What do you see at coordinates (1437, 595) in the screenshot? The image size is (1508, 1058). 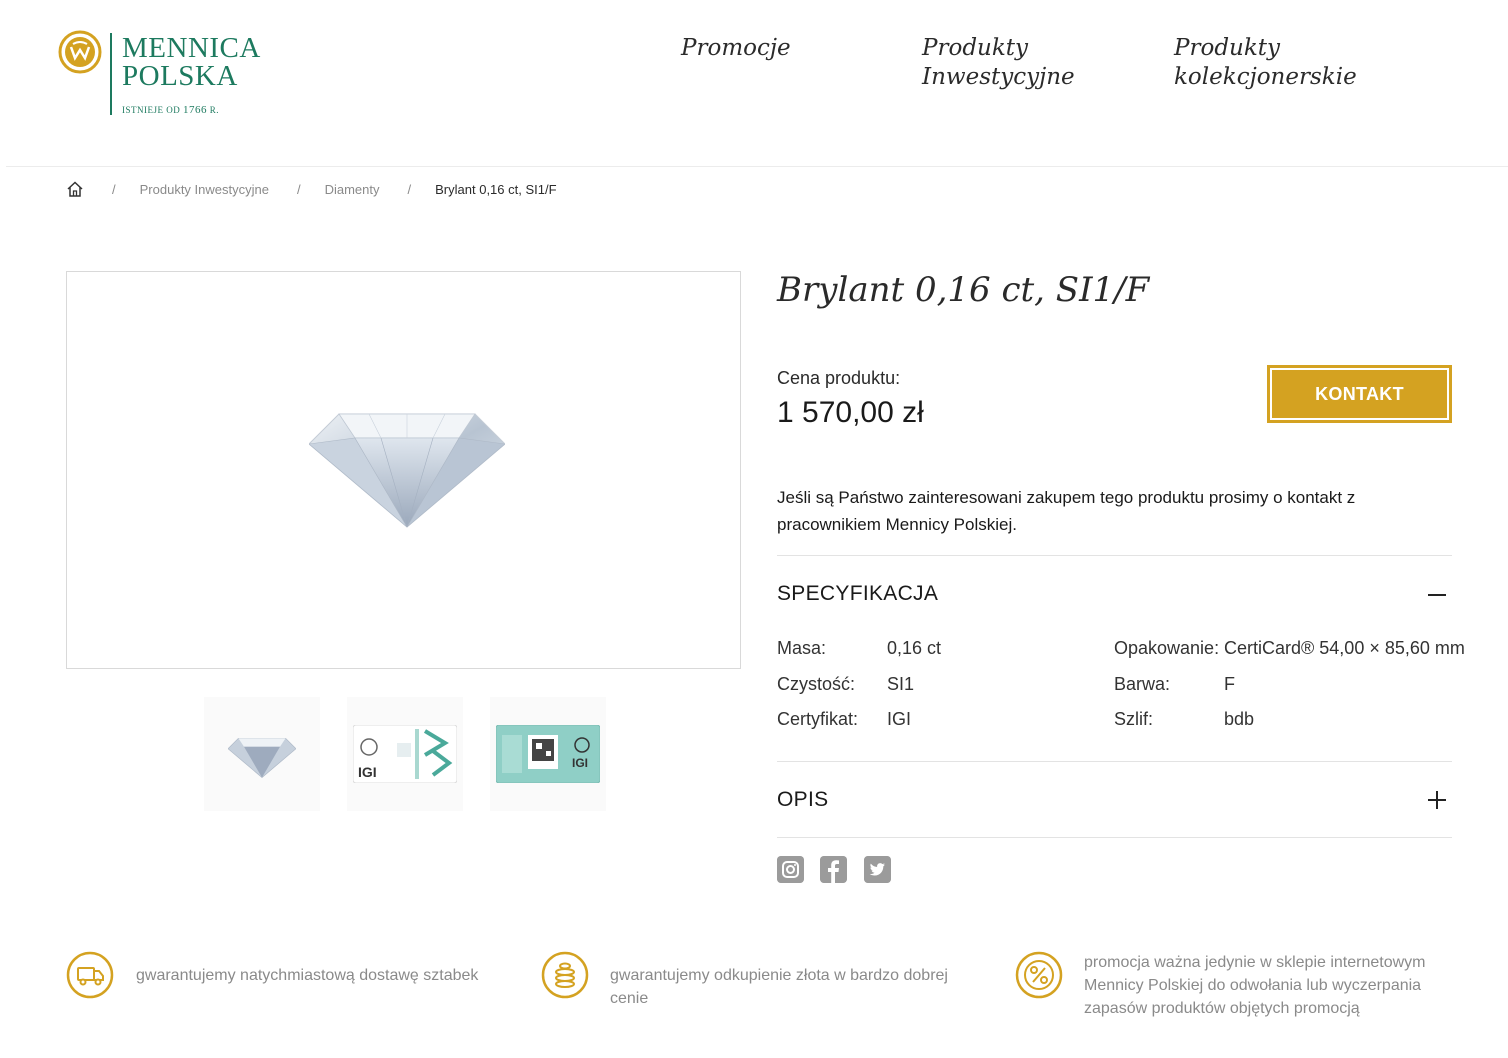 I see `collapse-minus-icon` at bounding box center [1437, 595].